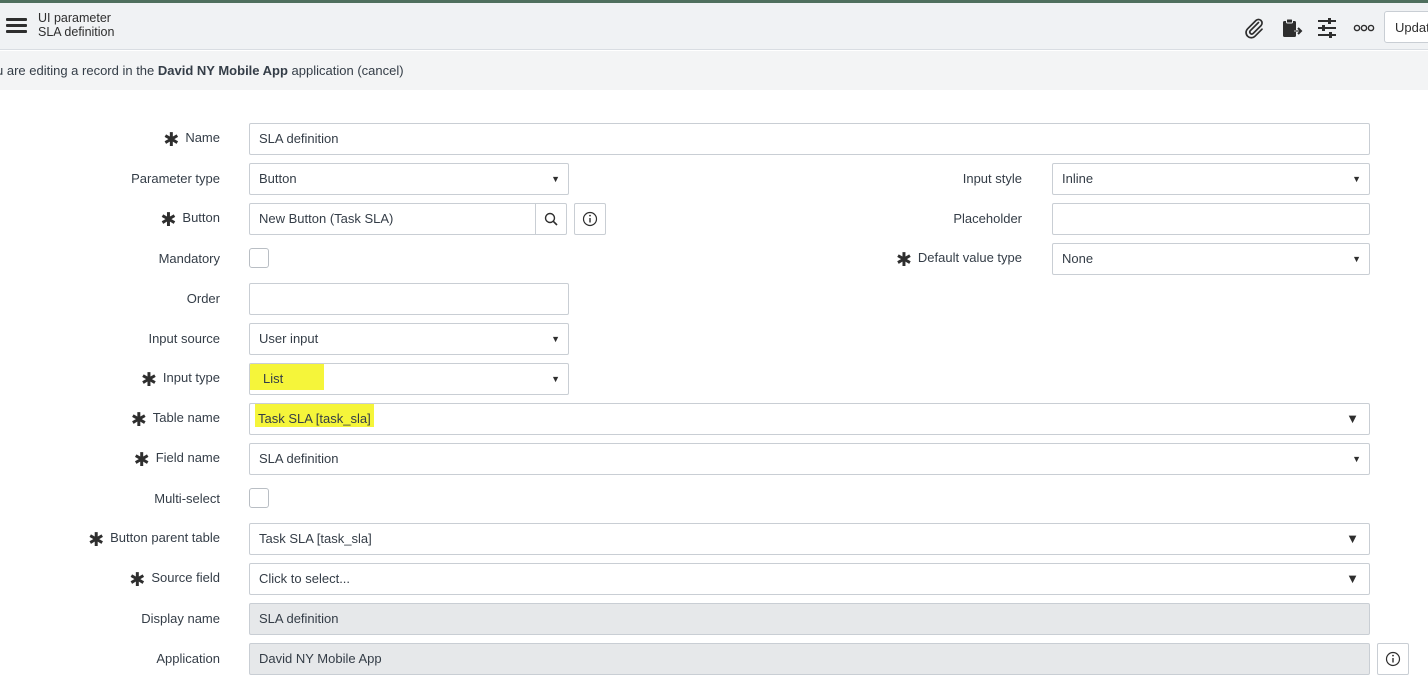  Describe the element at coordinates (809, 419) in the screenshot. I see `table-name-select: Task SLA [task_sla] ▼` at that location.